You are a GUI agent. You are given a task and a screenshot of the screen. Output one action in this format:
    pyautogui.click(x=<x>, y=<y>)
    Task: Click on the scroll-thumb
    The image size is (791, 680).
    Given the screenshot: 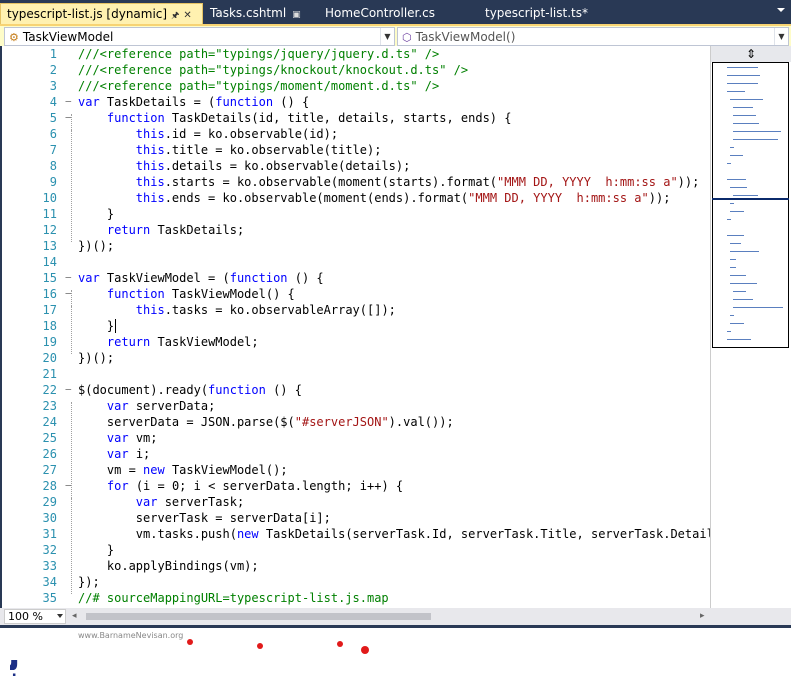 What is the action you would take?
    pyautogui.click(x=258, y=616)
    